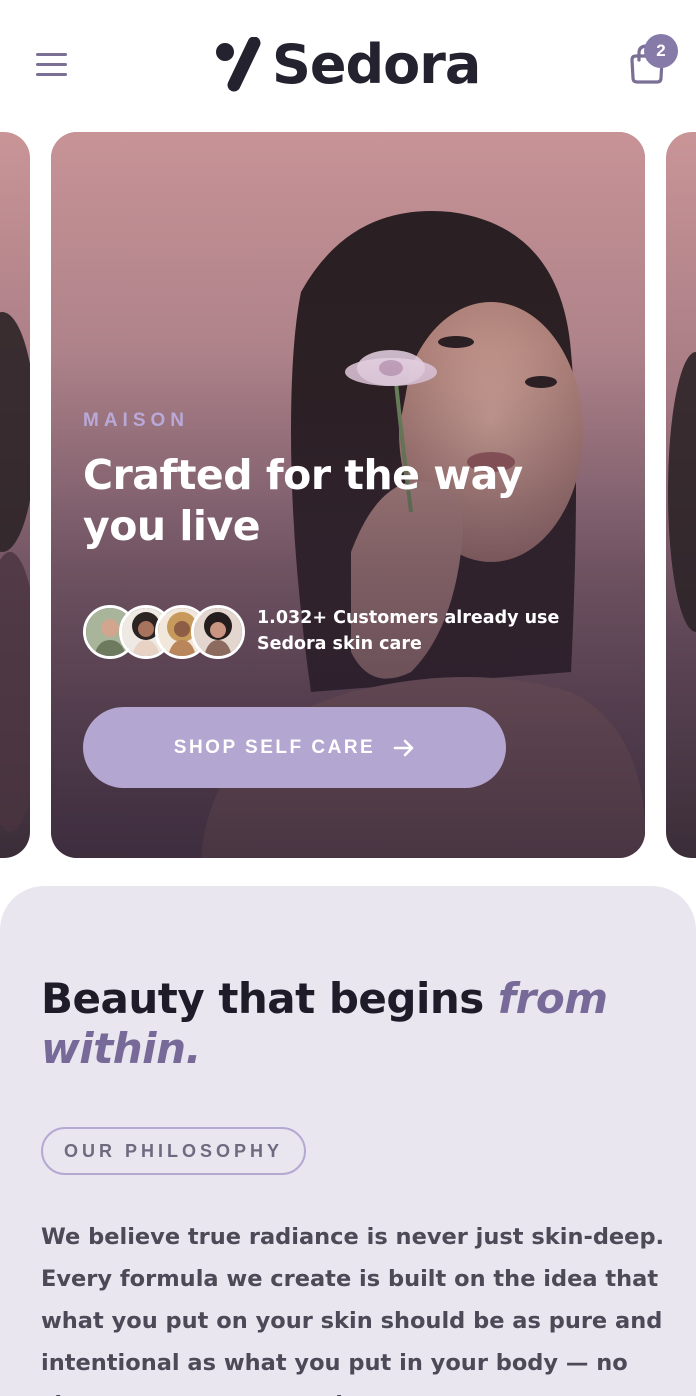 This screenshot has height=1396, width=696. Describe the element at coordinates (274, 747) in the screenshot. I see `cta-label: SHOP SELF CARE` at that location.